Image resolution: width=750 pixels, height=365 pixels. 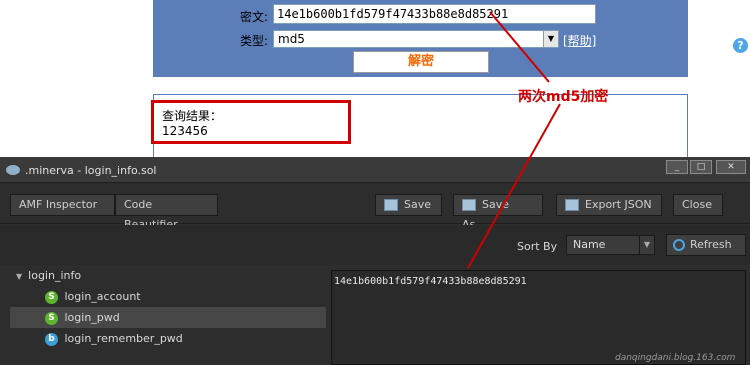 What do you see at coordinates (618, 204) in the screenshot?
I see `export-json-label: Export JSON` at bounding box center [618, 204].